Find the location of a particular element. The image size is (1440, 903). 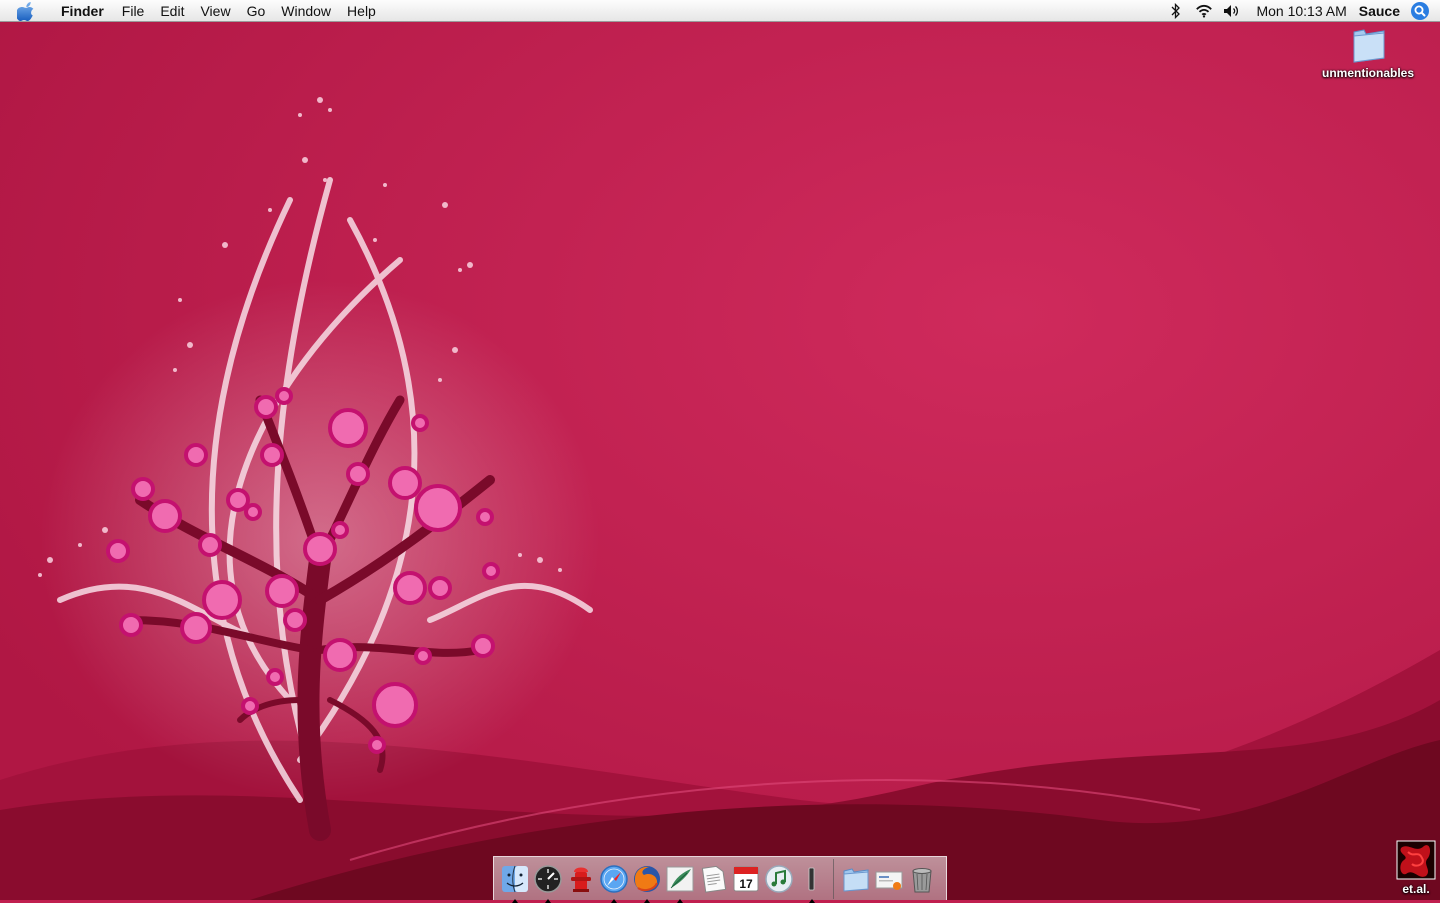

dock-firefox is located at coordinates (647, 883).